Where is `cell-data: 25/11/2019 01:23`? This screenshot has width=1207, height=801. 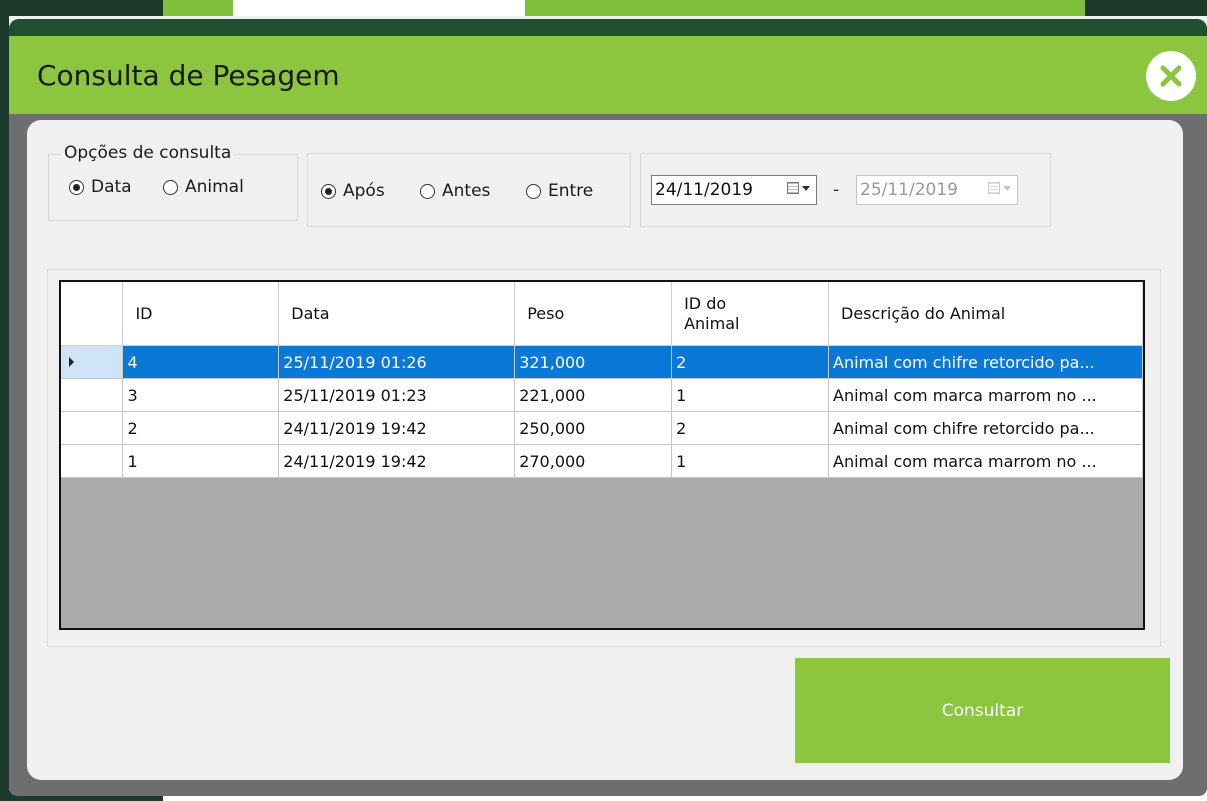
cell-data: 25/11/2019 01:23 is located at coordinates (397, 395).